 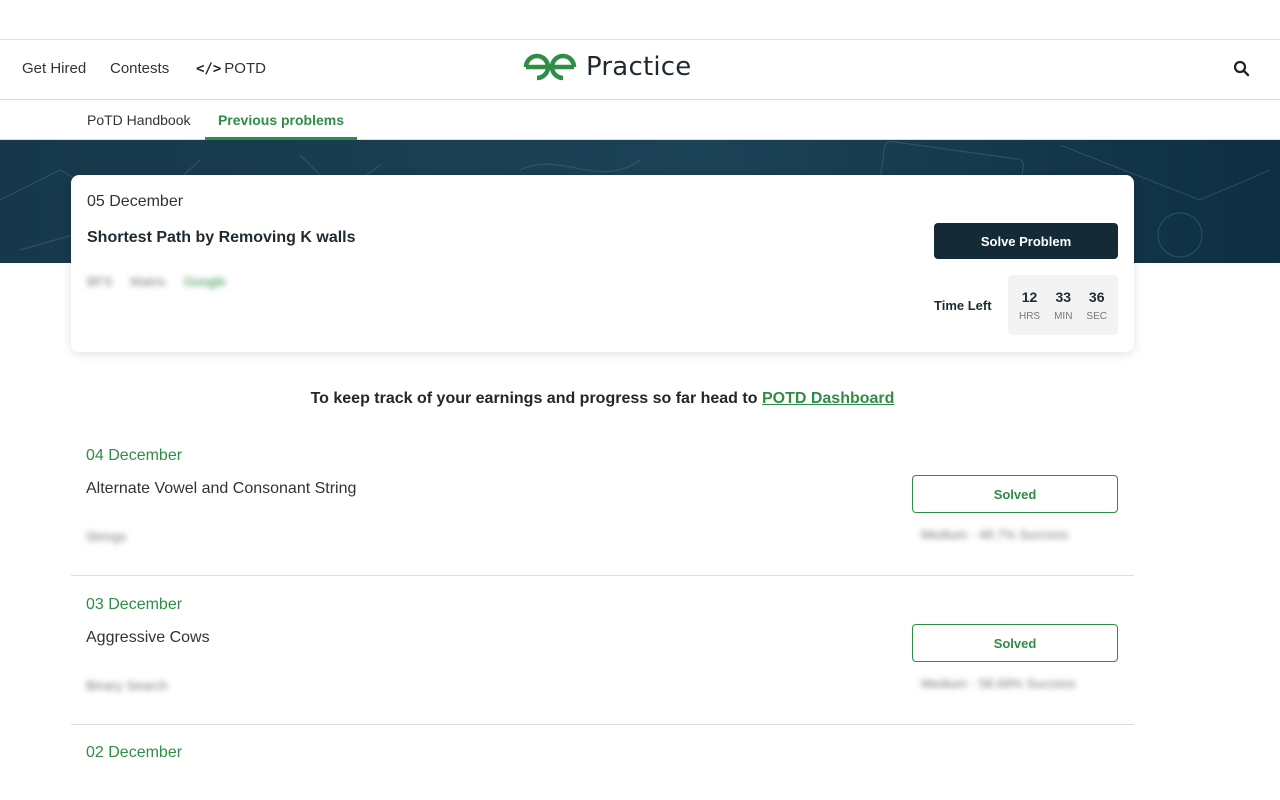 What do you see at coordinates (1063, 296) in the screenshot?
I see `timer-minutes-value: 33` at bounding box center [1063, 296].